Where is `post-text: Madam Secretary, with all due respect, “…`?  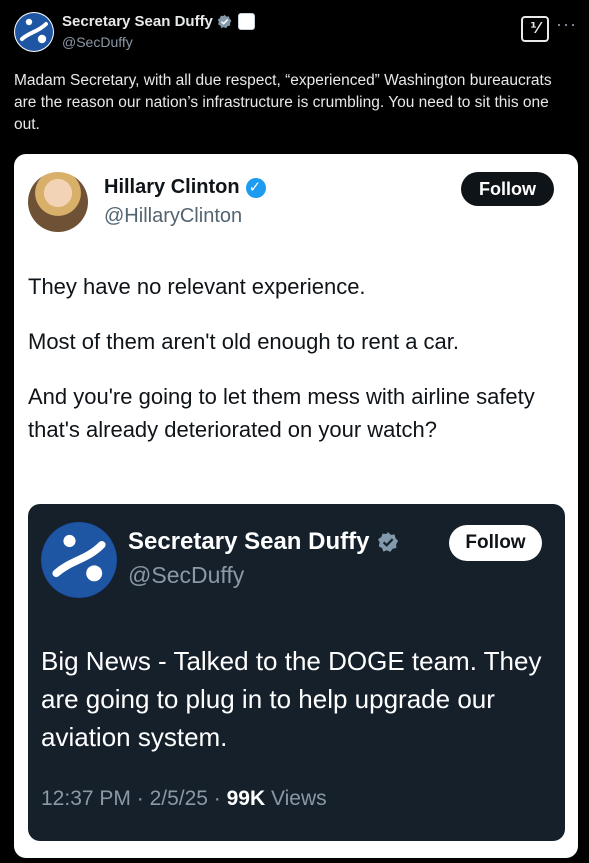
post-text: Madam Secretary, with all due respect, “… is located at coordinates (283, 102).